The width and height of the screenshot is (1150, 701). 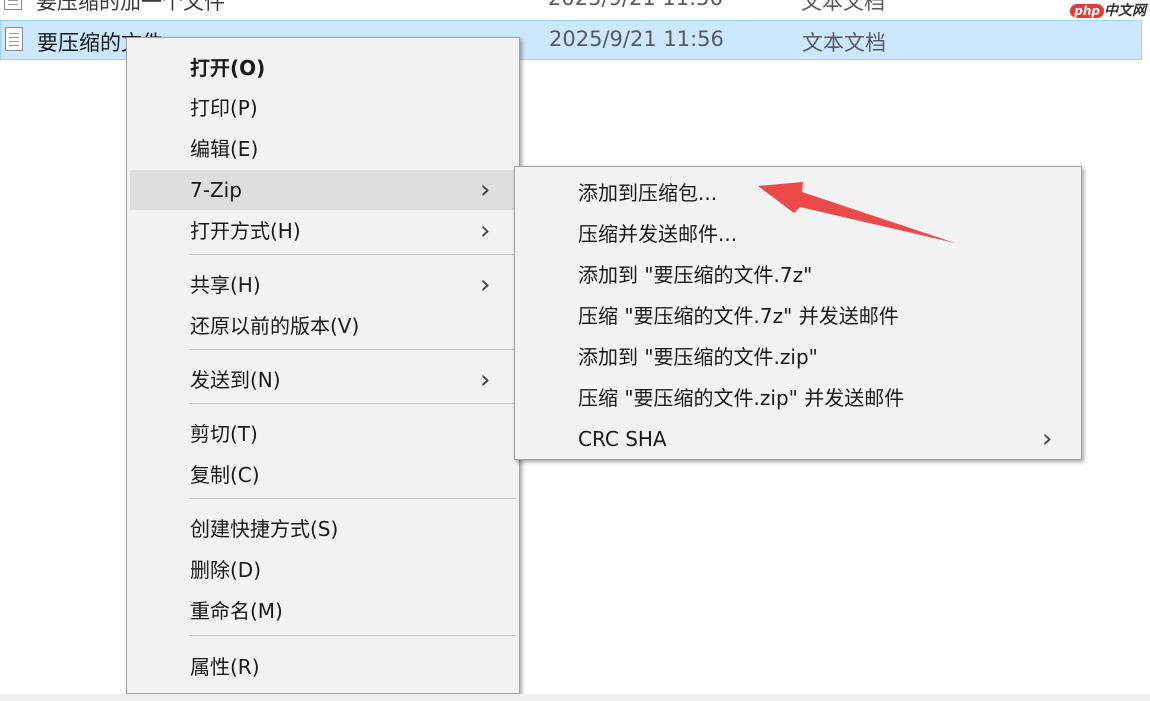 I want to click on menu-item-open: 打开(O), so click(x=323, y=68).